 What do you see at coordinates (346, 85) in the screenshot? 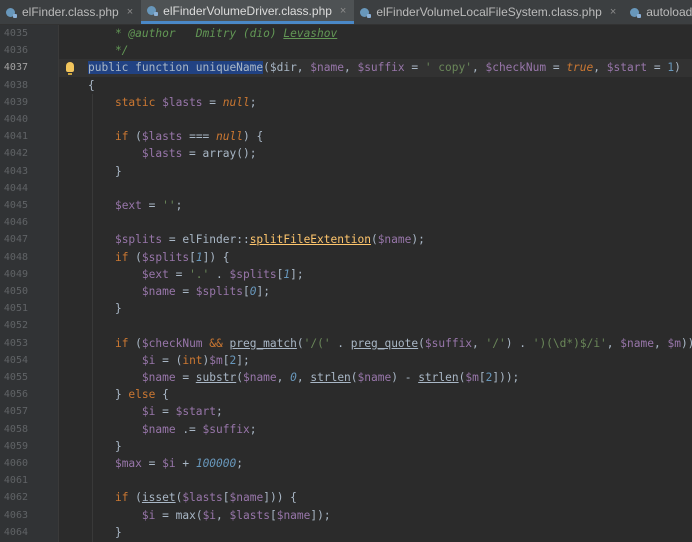
I see `code-line: 4038 {` at bounding box center [346, 85].